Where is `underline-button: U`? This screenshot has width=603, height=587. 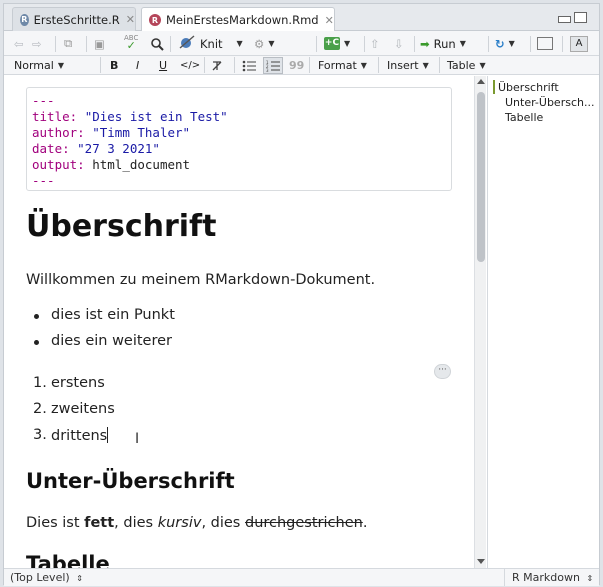
underline-button: U is located at coordinates (163, 65).